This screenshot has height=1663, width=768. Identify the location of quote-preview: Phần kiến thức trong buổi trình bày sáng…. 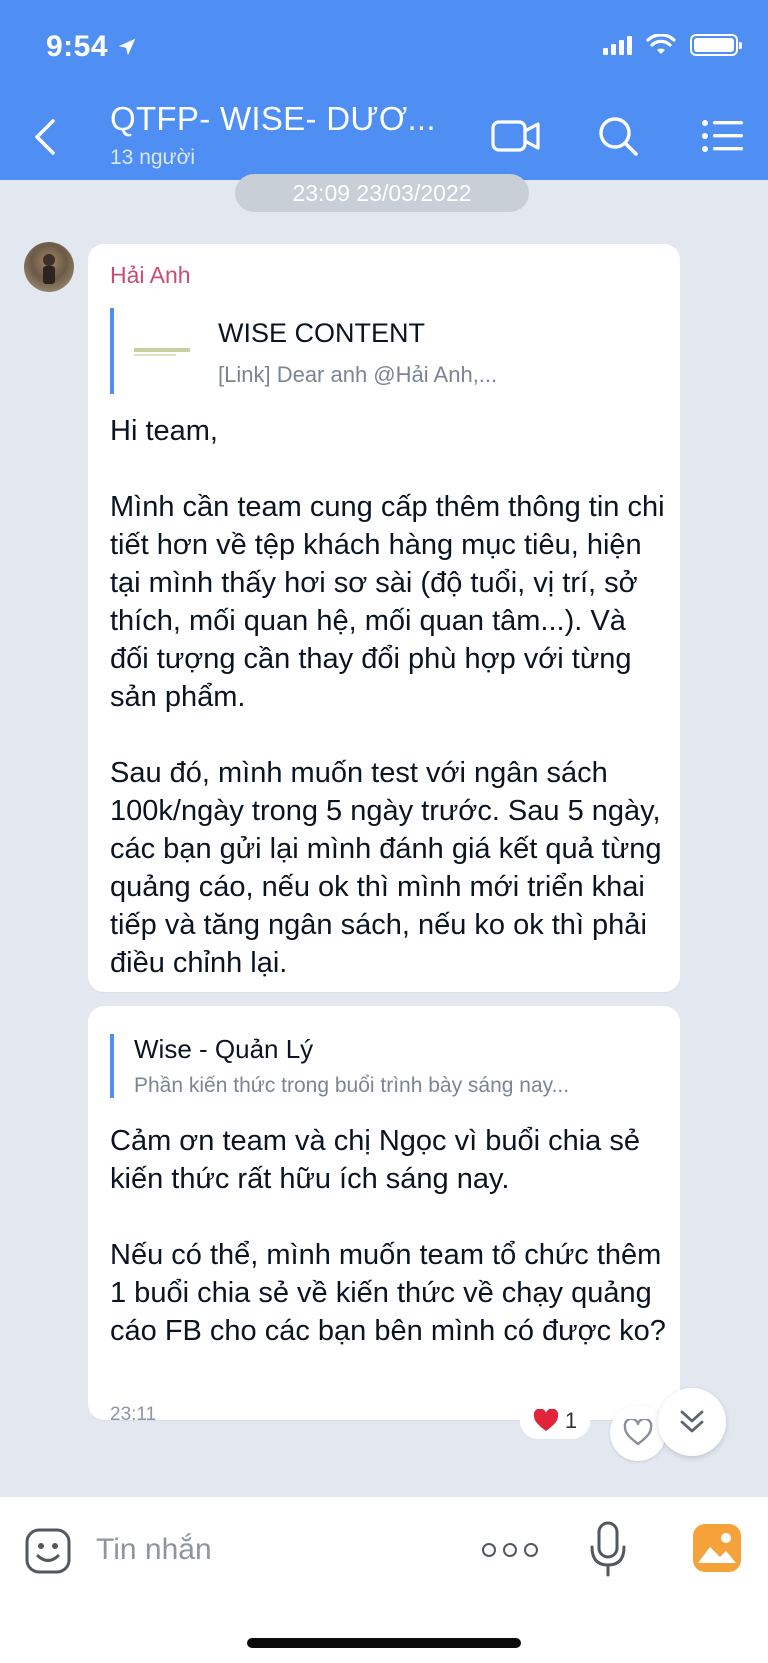
(352, 1085).